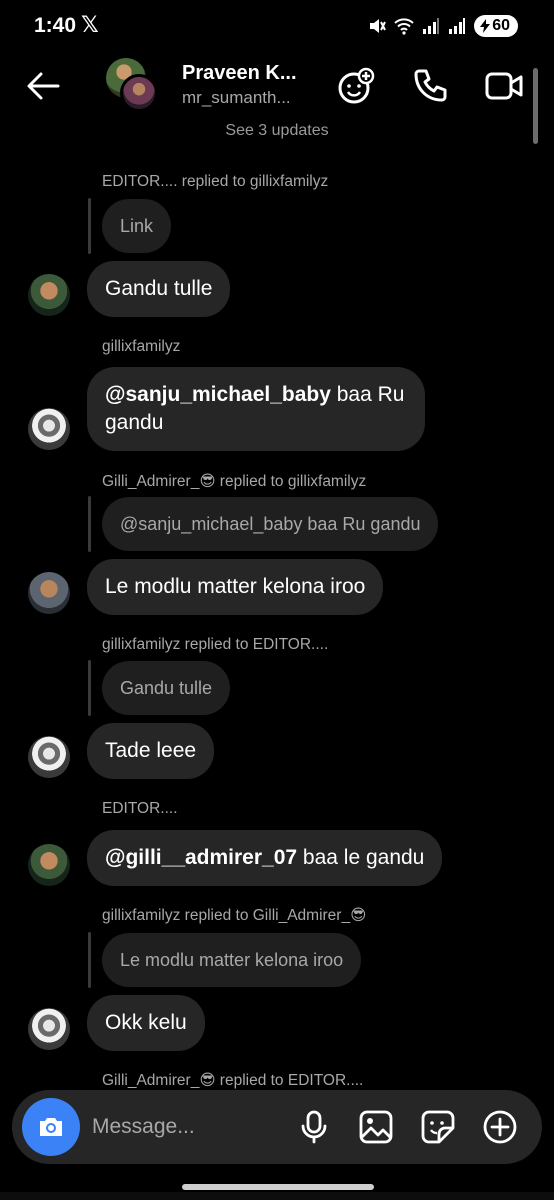 This screenshot has width=554, height=1200. Describe the element at coordinates (277, 1196) in the screenshot. I see `bottom-strip` at that location.